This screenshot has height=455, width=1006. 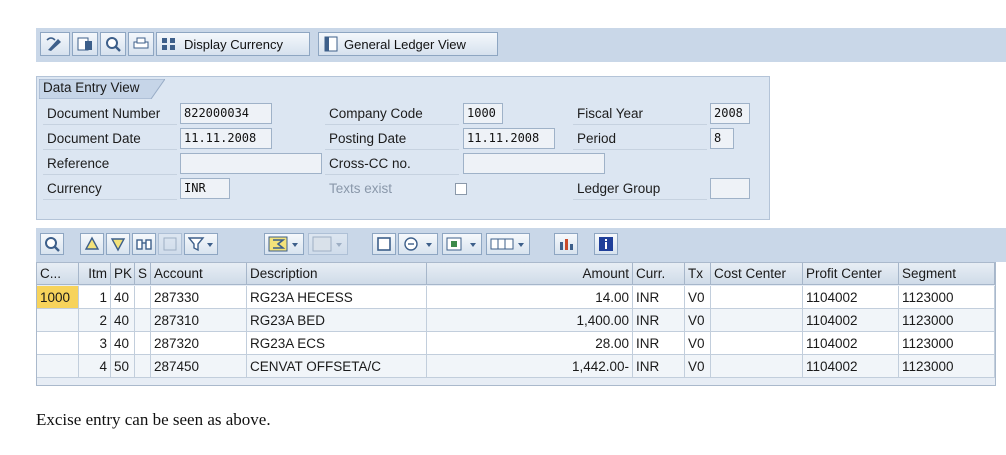 I want to click on column-header-cost-center: Cost Center, so click(x=757, y=274).